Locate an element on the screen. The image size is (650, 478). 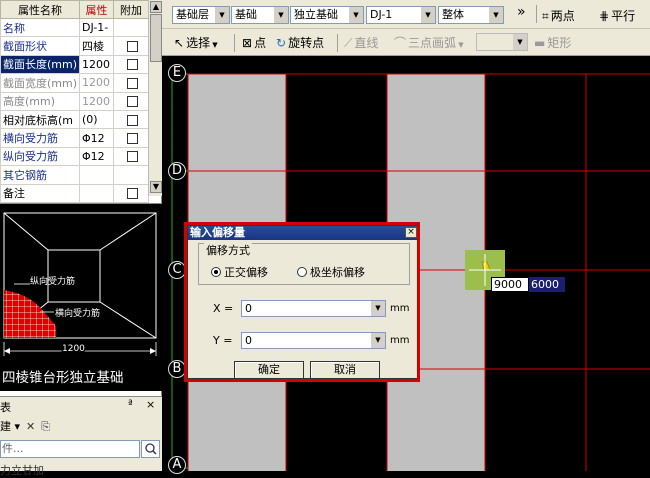
property-row: 高度(mm) 1200 is located at coordinates (74, 101).